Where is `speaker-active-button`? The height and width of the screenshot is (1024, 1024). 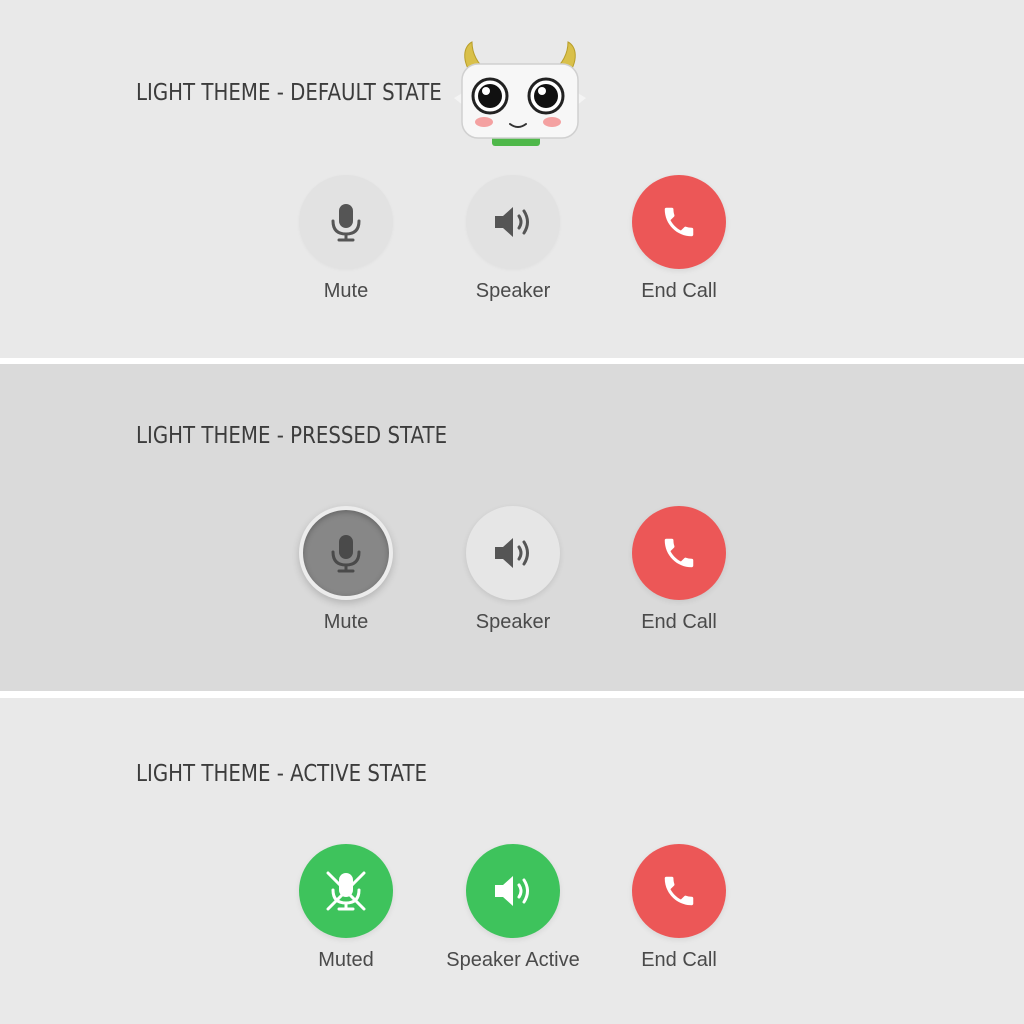
speaker-active-button is located at coordinates (513, 891).